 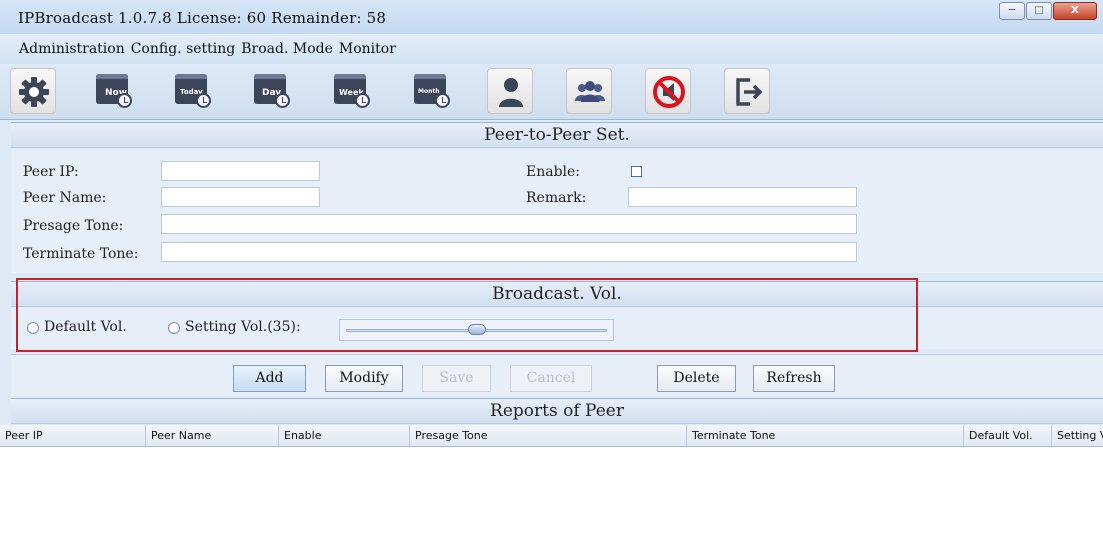 I want to click on menu-administration: Administration, so click(x=72, y=49).